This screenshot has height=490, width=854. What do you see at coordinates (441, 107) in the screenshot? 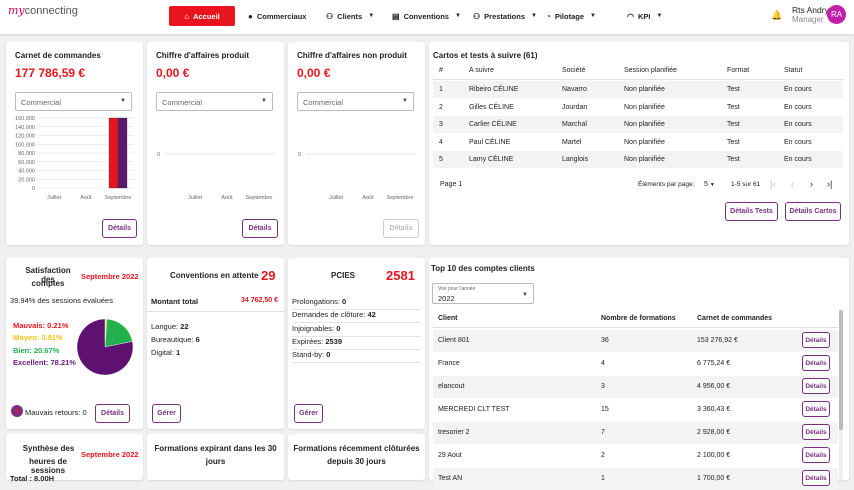
I see `table-cell: 2` at bounding box center [441, 107].